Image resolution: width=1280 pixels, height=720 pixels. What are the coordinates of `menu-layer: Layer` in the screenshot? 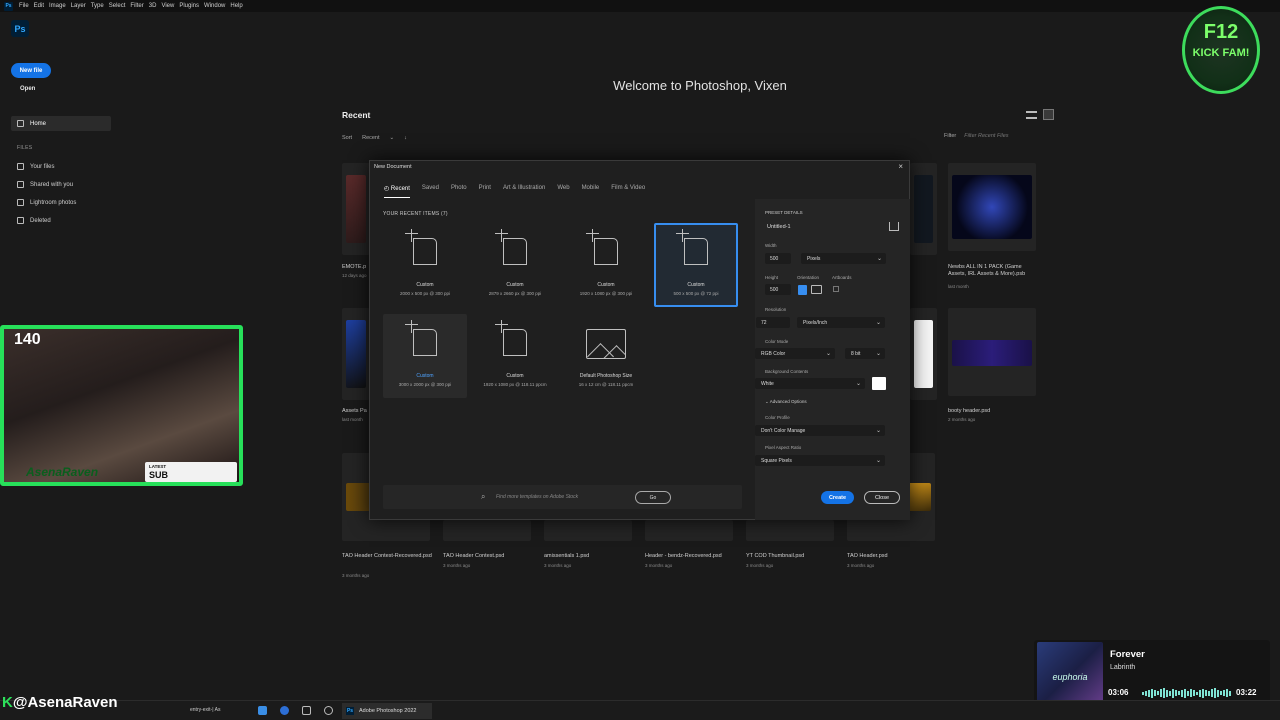 It's located at (78, 6).